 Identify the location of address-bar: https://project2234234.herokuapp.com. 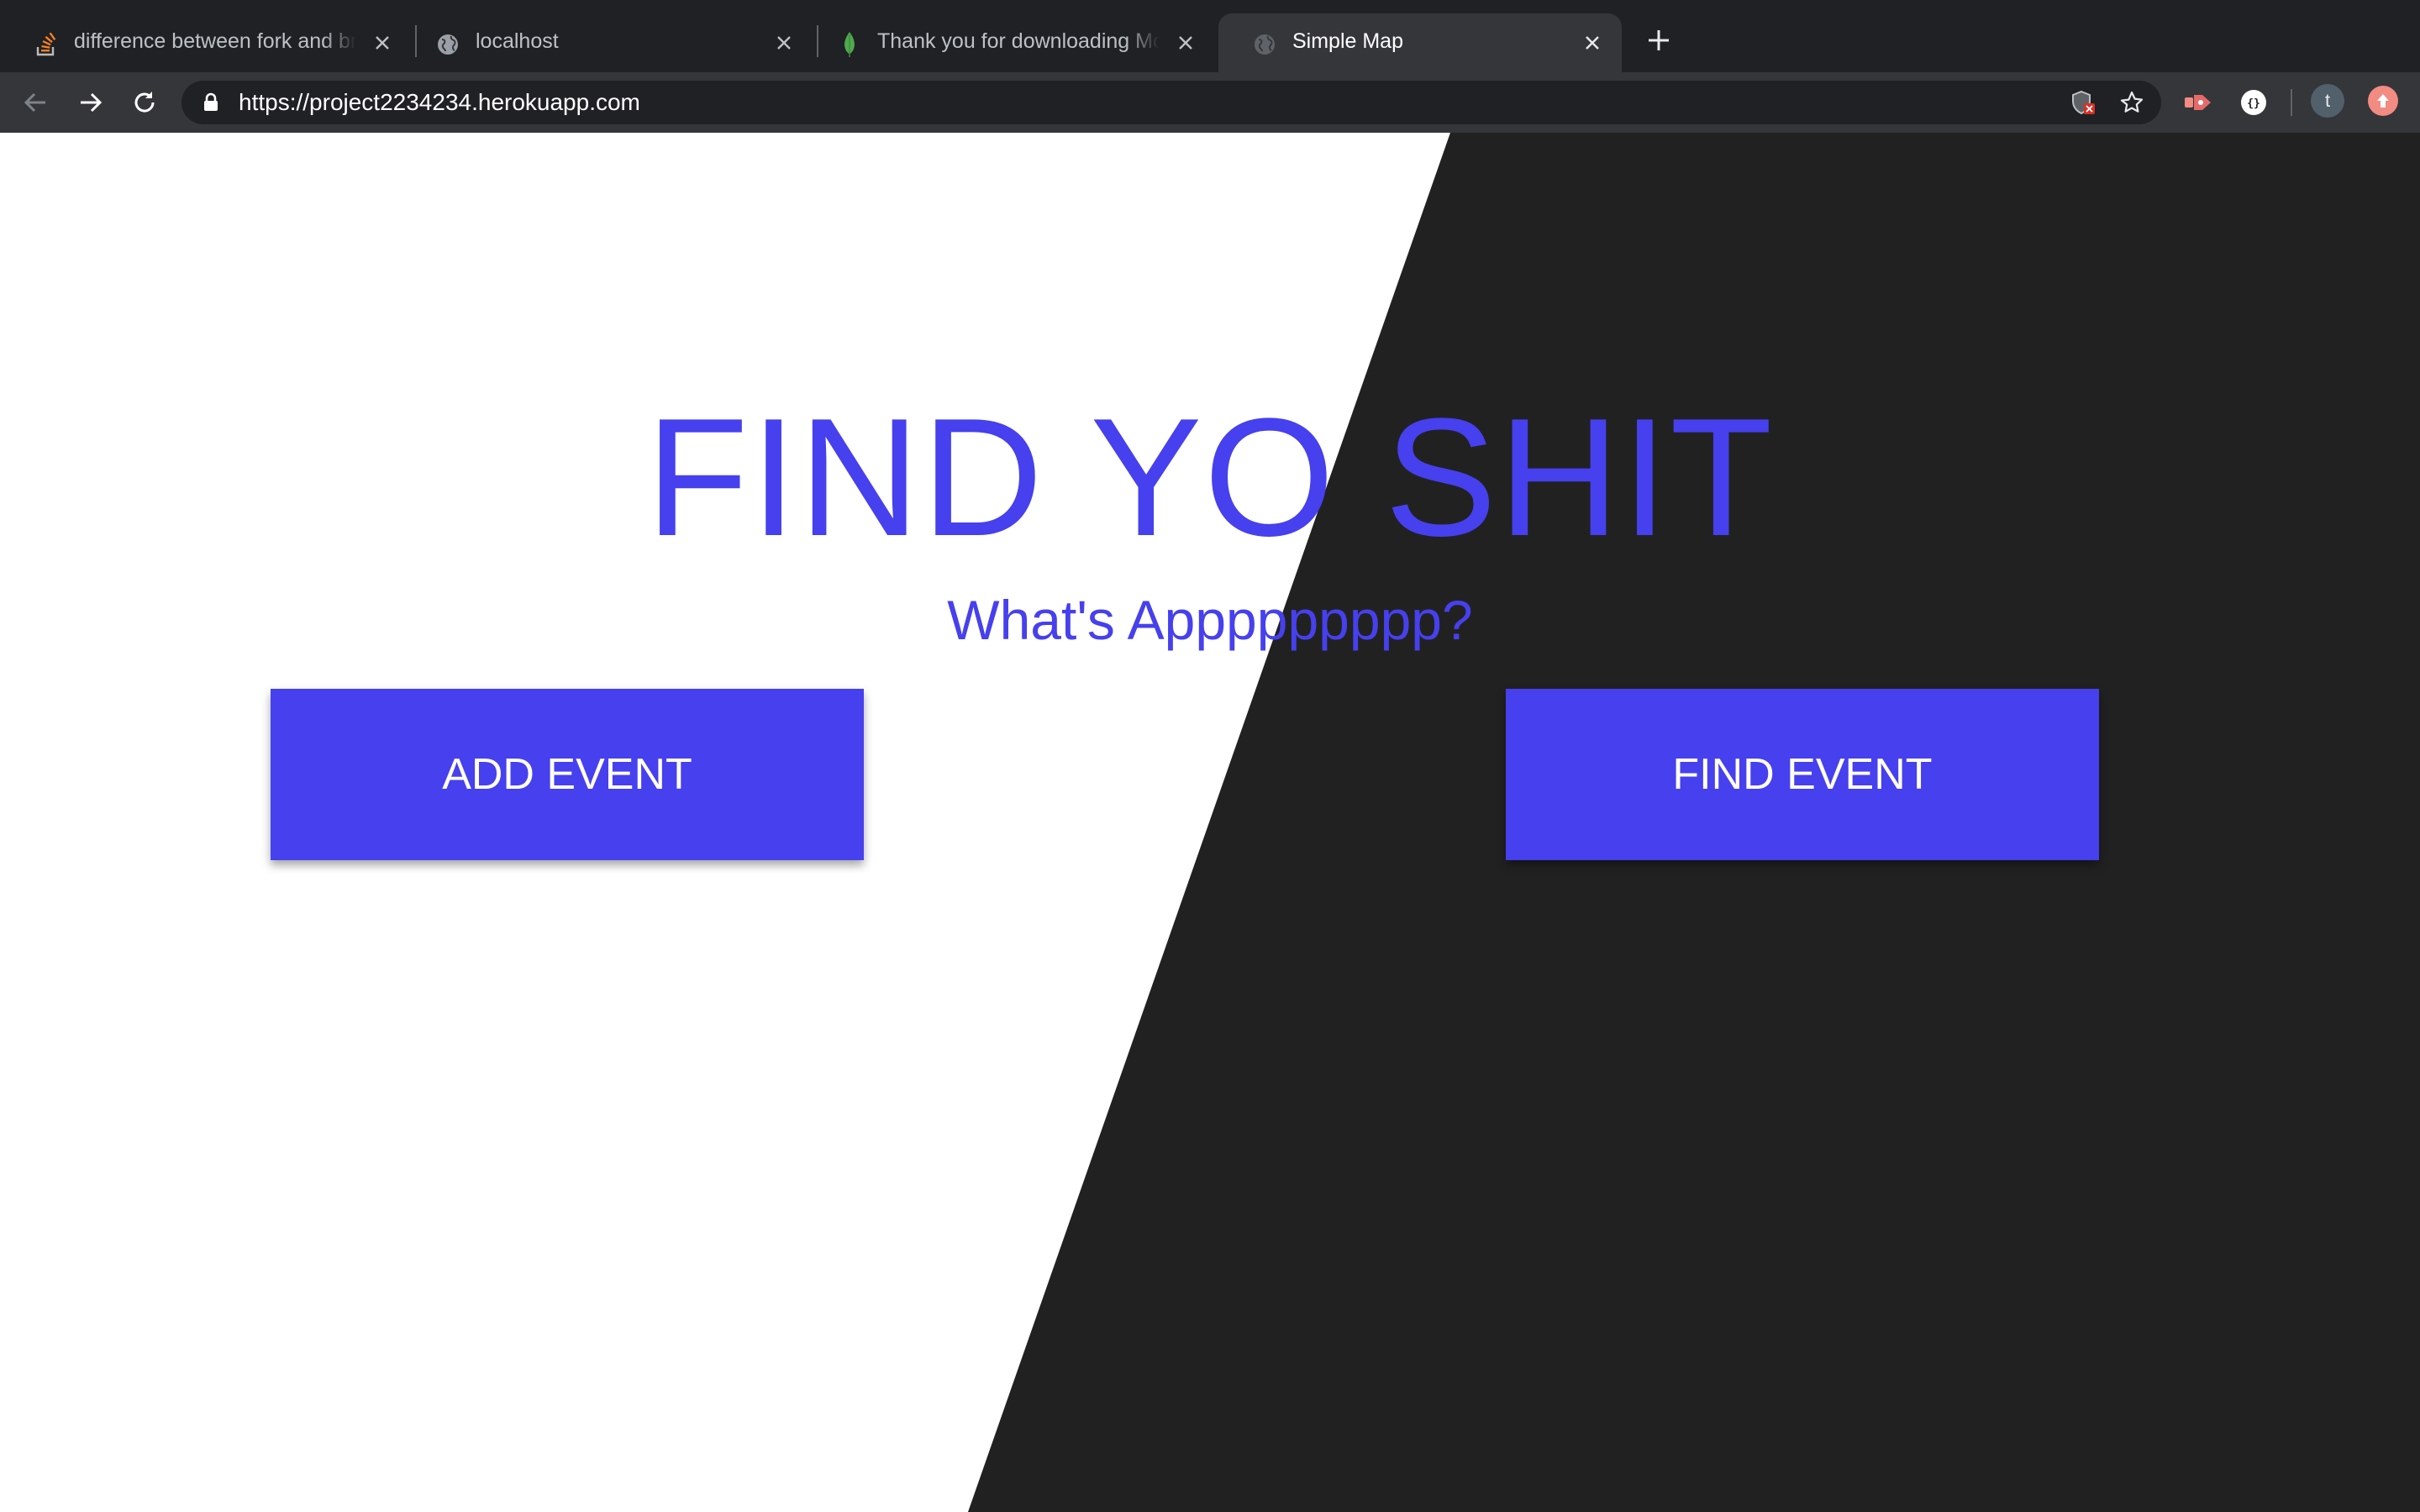
(1171, 102).